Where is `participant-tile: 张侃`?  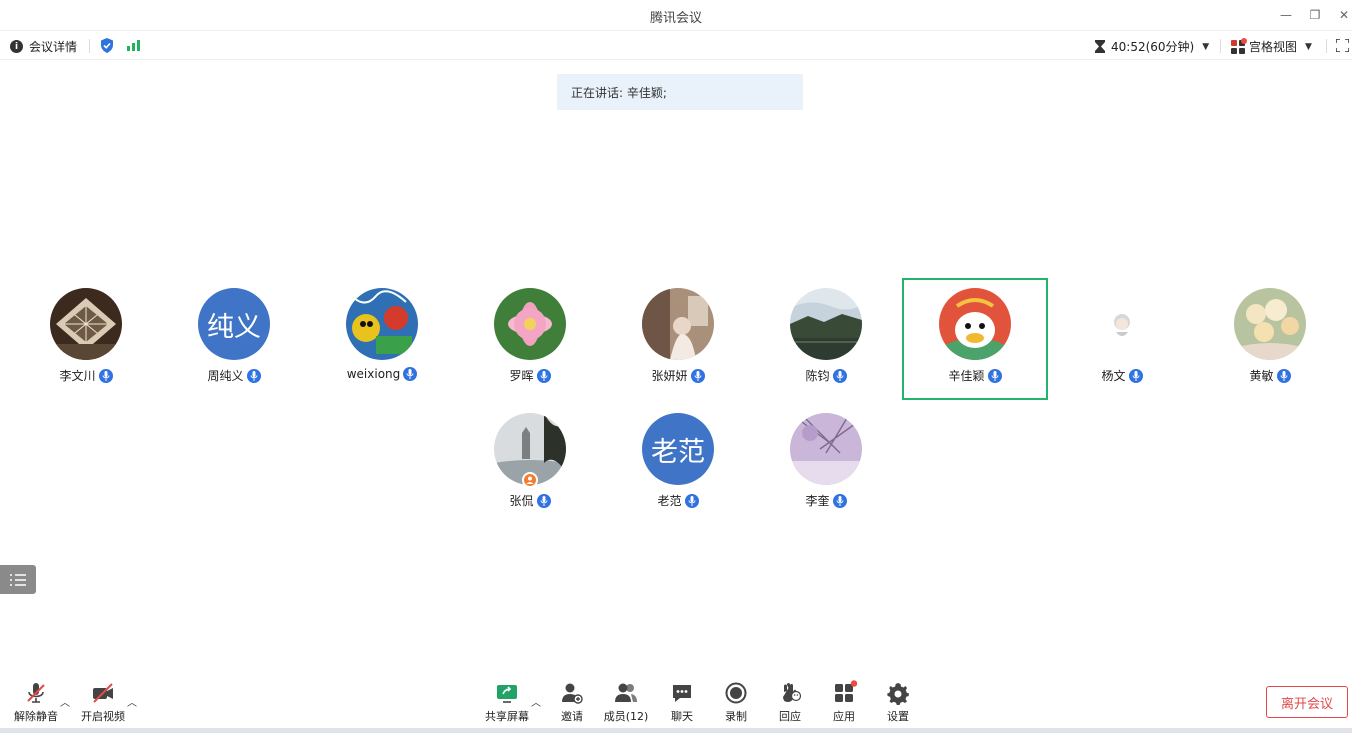 participant-tile: 张侃 is located at coordinates (530, 464).